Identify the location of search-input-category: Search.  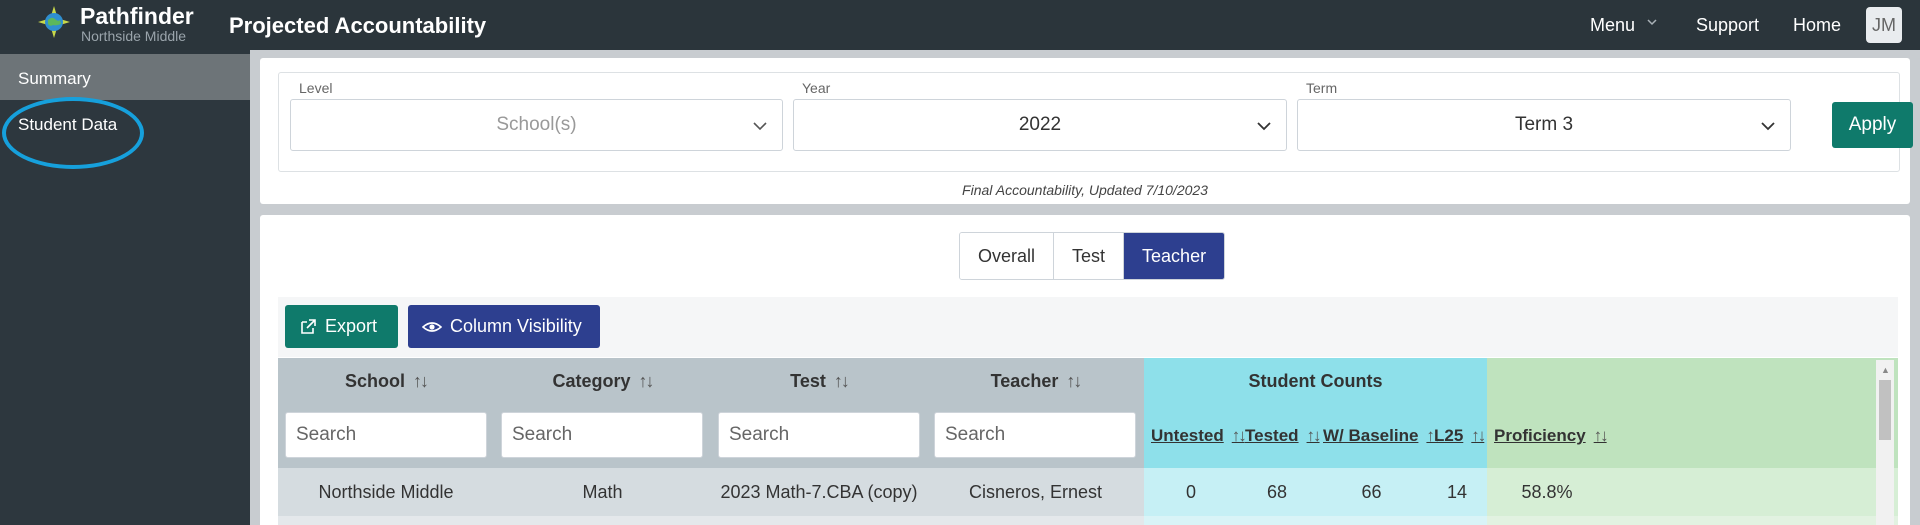
(602, 435).